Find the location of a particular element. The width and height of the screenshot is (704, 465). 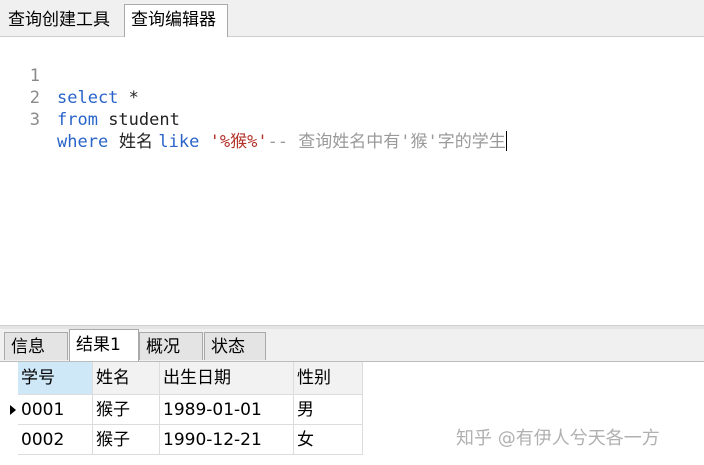

column-header-name: 姓名 is located at coordinates (126, 378).